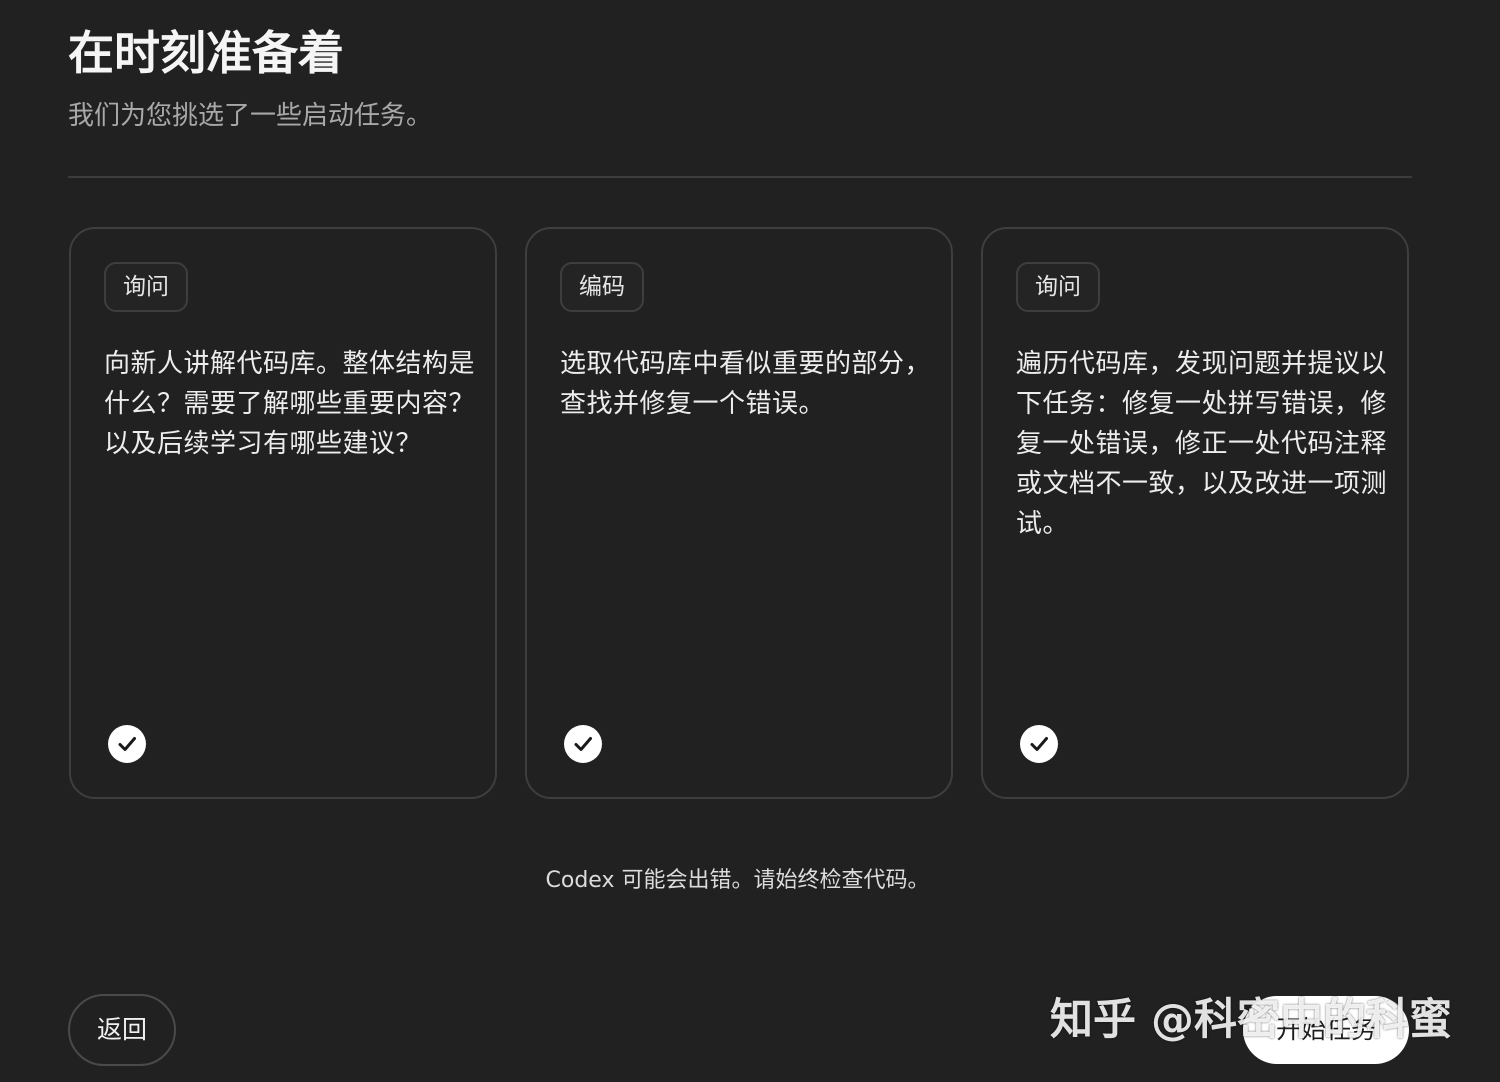 Image resolution: width=1500 pixels, height=1082 pixels. What do you see at coordinates (740, 177) in the screenshot?
I see `header-divider` at bounding box center [740, 177].